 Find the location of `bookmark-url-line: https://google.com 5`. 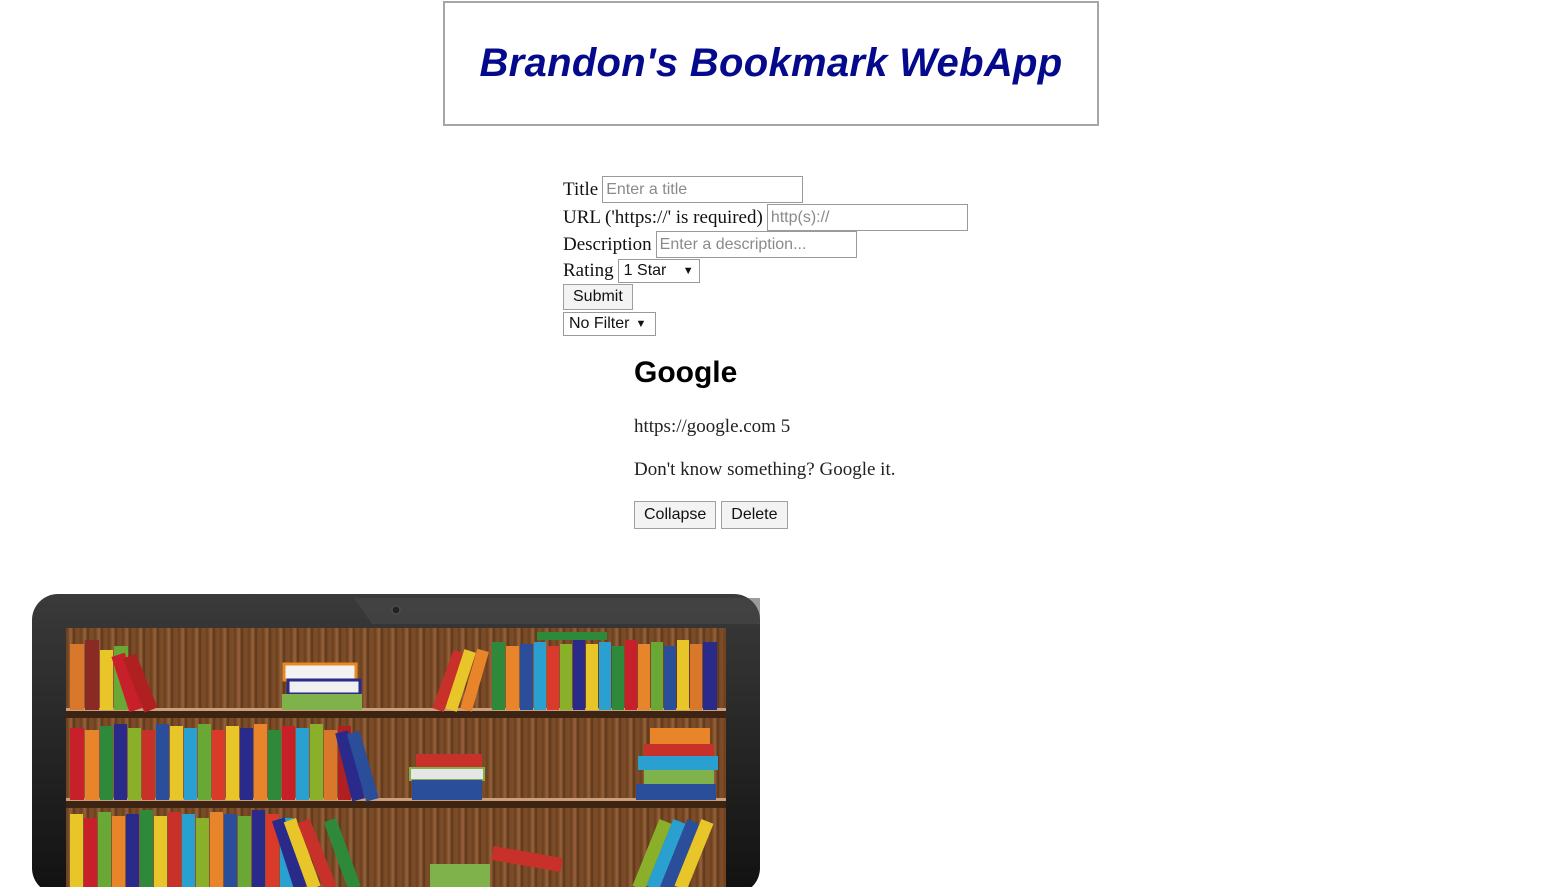

bookmark-url-line: https://google.com 5 is located at coordinates (764, 427).